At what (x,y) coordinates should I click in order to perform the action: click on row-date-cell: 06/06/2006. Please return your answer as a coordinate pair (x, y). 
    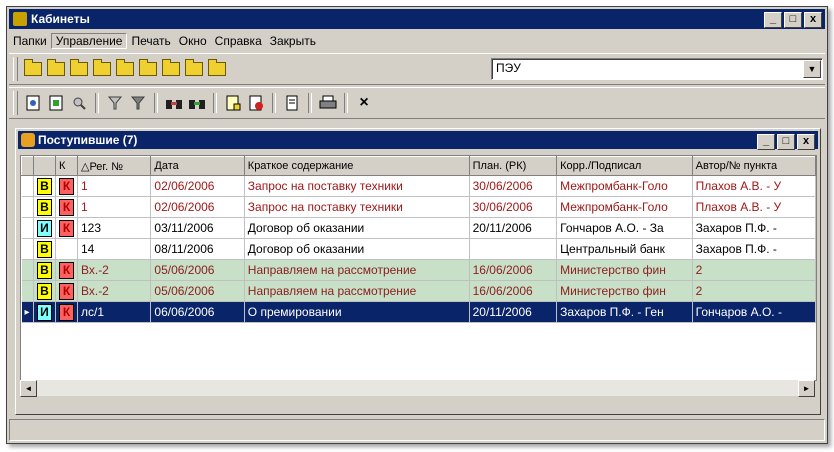
    Looking at the image, I should click on (197, 312).